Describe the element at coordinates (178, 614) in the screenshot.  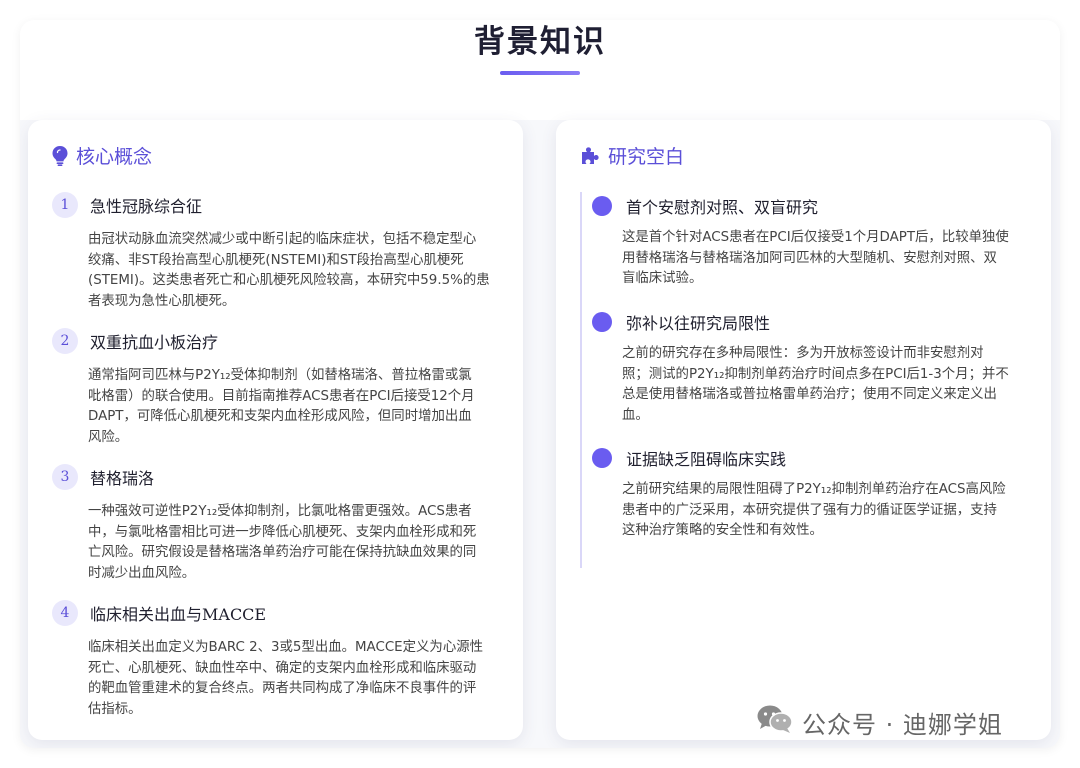
I see `concept-title: 临床相关出血与MACCE` at that location.